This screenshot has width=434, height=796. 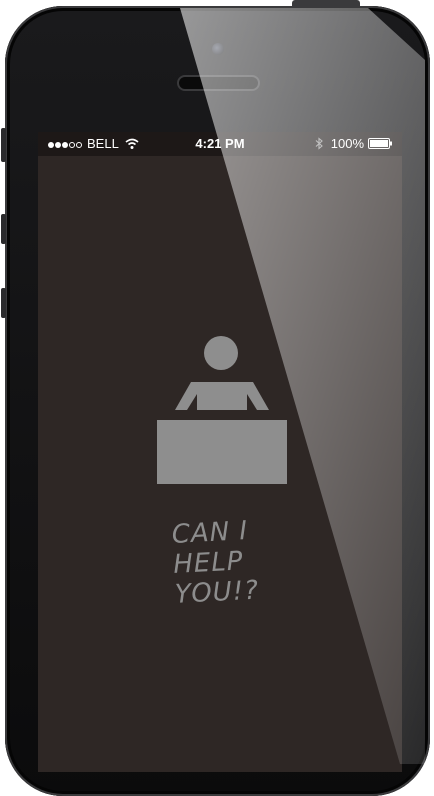 What do you see at coordinates (3, 229) in the screenshot?
I see `volume-up-button` at bounding box center [3, 229].